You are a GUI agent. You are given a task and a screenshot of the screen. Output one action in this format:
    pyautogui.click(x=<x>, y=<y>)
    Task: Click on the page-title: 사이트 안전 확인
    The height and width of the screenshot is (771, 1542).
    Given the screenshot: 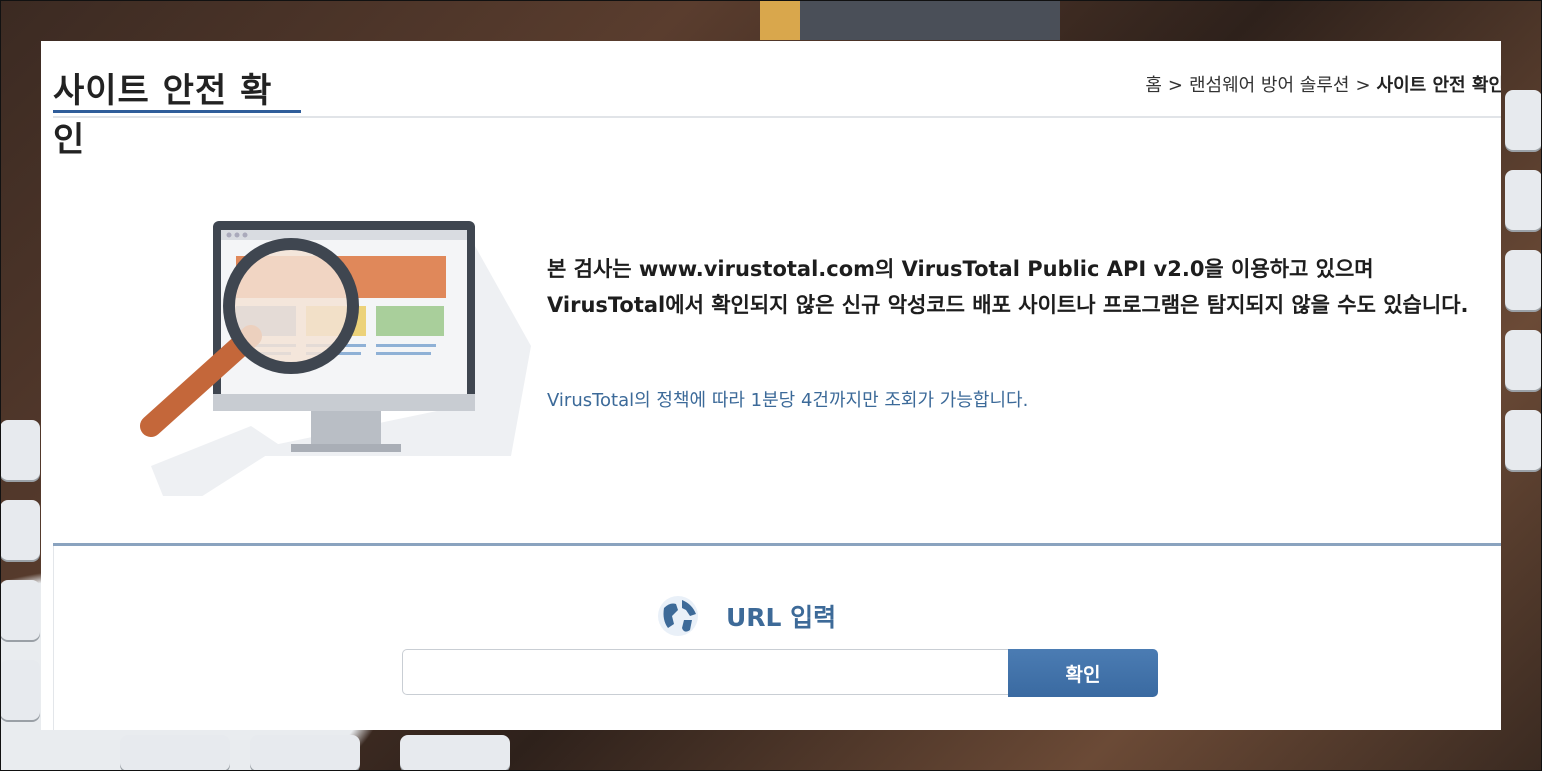 What is the action you would take?
    pyautogui.click(x=177, y=111)
    